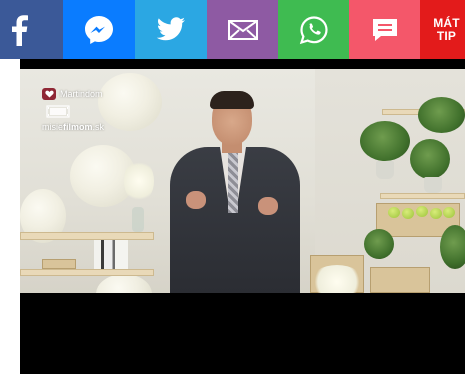 The width and height of the screenshot is (465, 374). Describe the element at coordinates (337, 279) in the screenshot. I see `flower-bush` at that location.